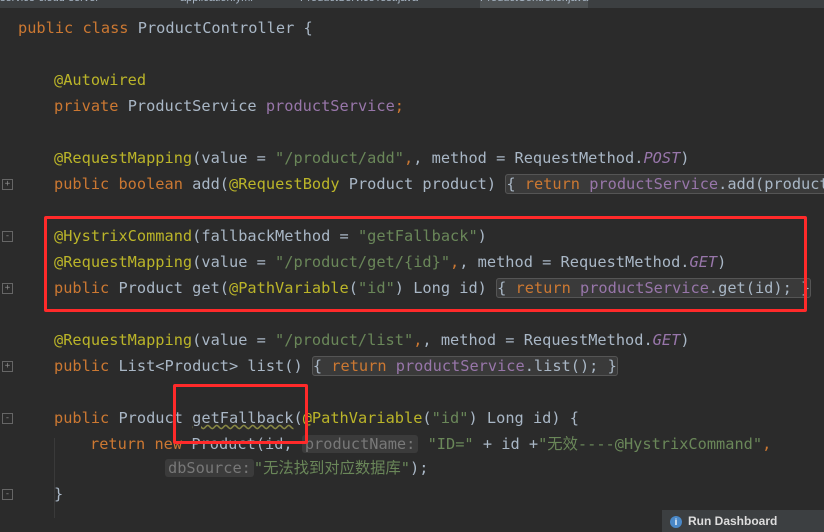 The width and height of the screenshot is (824, 532). What do you see at coordinates (54, 478) in the screenshot?
I see `indent-guide` at bounding box center [54, 478].